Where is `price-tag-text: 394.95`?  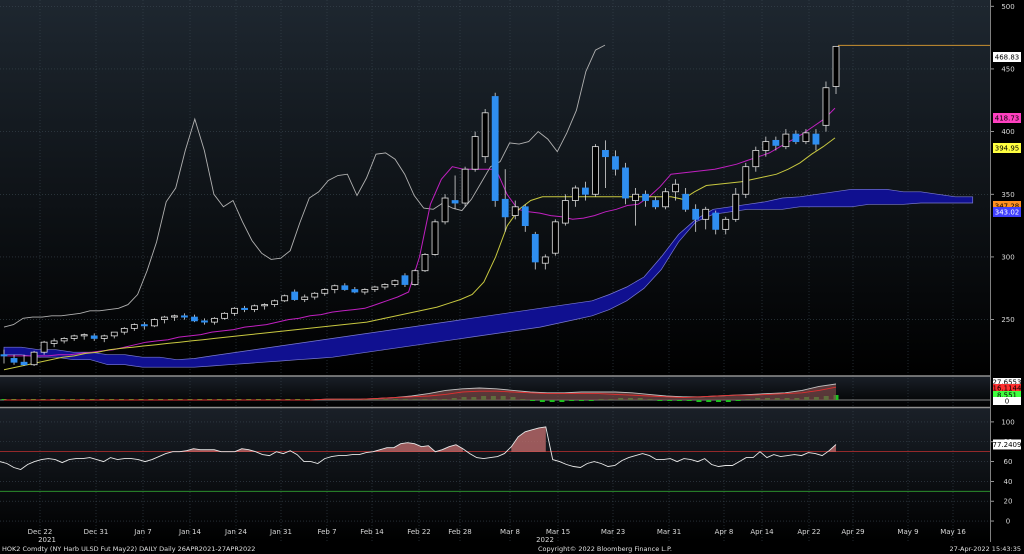 price-tag-text: 394.95 is located at coordinates (1007, 149).